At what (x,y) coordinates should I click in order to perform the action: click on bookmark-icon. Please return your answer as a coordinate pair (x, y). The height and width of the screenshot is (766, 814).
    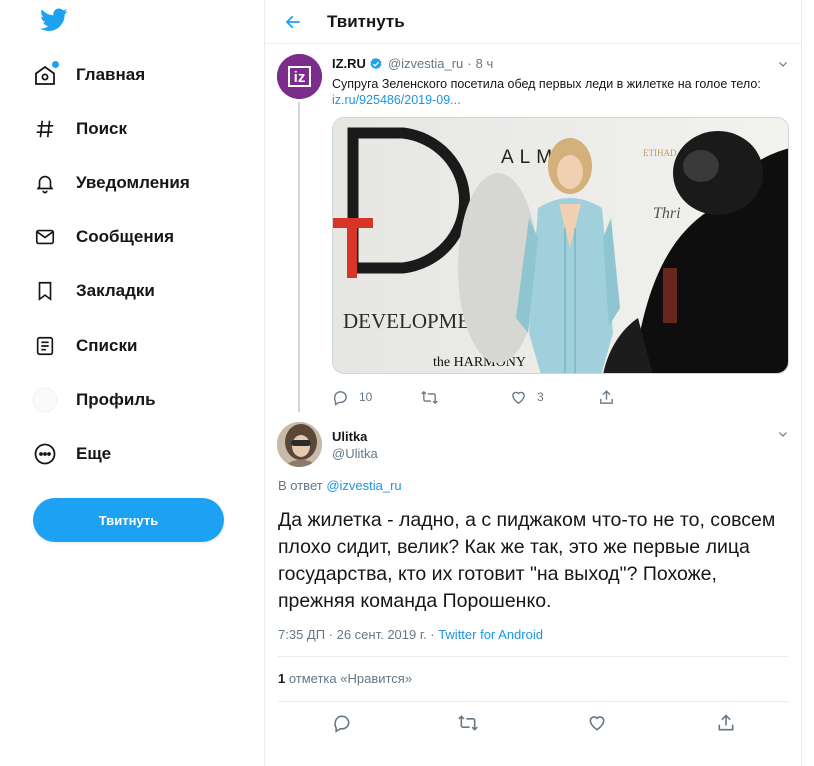
    Looking at the image, I should click on (45, 291).